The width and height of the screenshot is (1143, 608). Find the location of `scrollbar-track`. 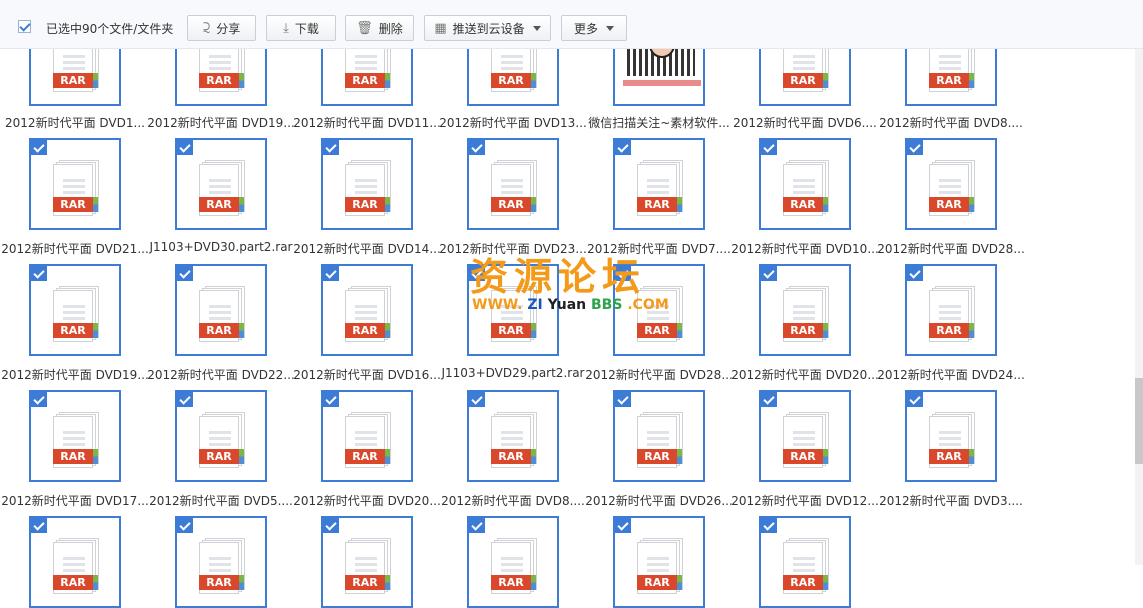

scrollbar-track is located at coordinates (1139, 306).